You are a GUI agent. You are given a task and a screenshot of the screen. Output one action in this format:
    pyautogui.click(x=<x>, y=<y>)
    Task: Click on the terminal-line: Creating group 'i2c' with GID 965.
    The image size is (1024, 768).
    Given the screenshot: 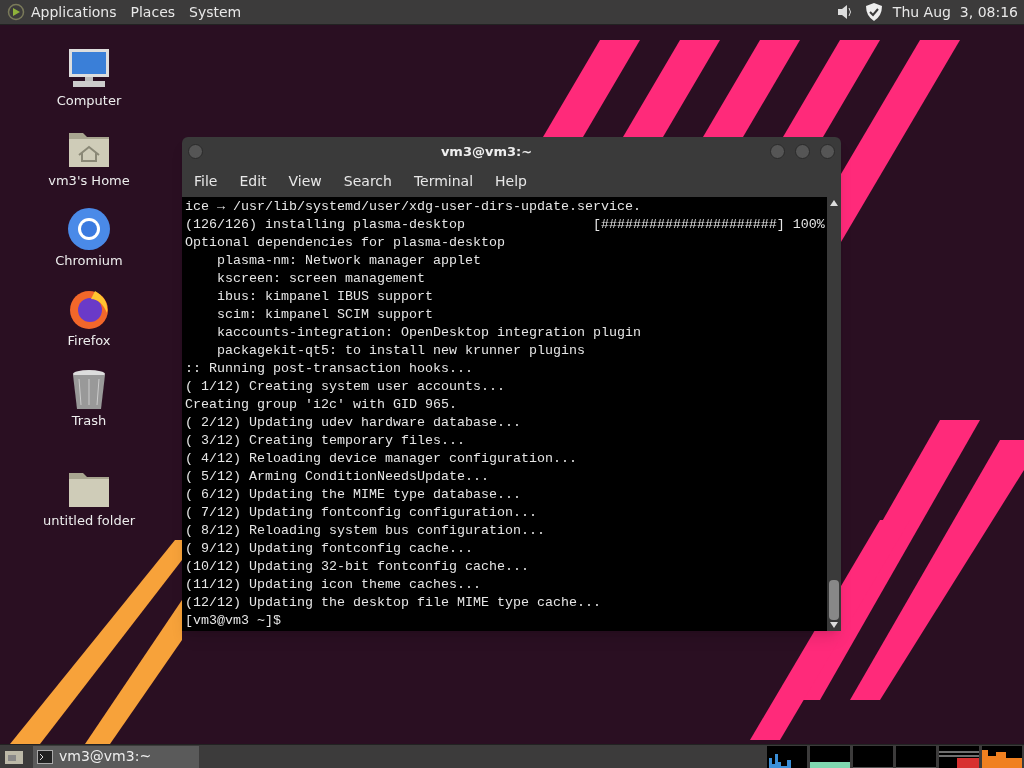 What is the action you would take?
    pyautogui.click(x=321, y=405)
    